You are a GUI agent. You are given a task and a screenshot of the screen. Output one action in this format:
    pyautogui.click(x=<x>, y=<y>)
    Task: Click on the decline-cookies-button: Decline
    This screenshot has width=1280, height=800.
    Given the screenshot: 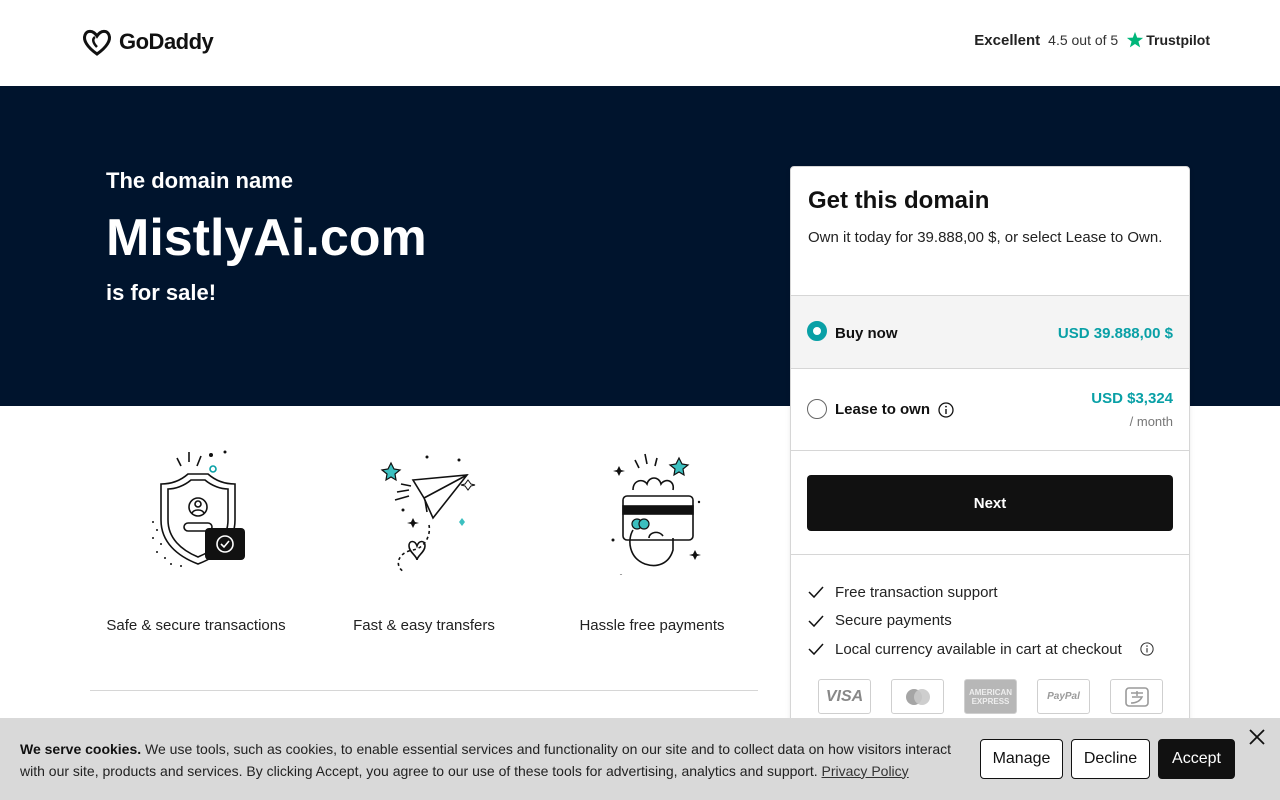 What is the action you would take?
    pyautogui.click(x=1110, y=759)
    